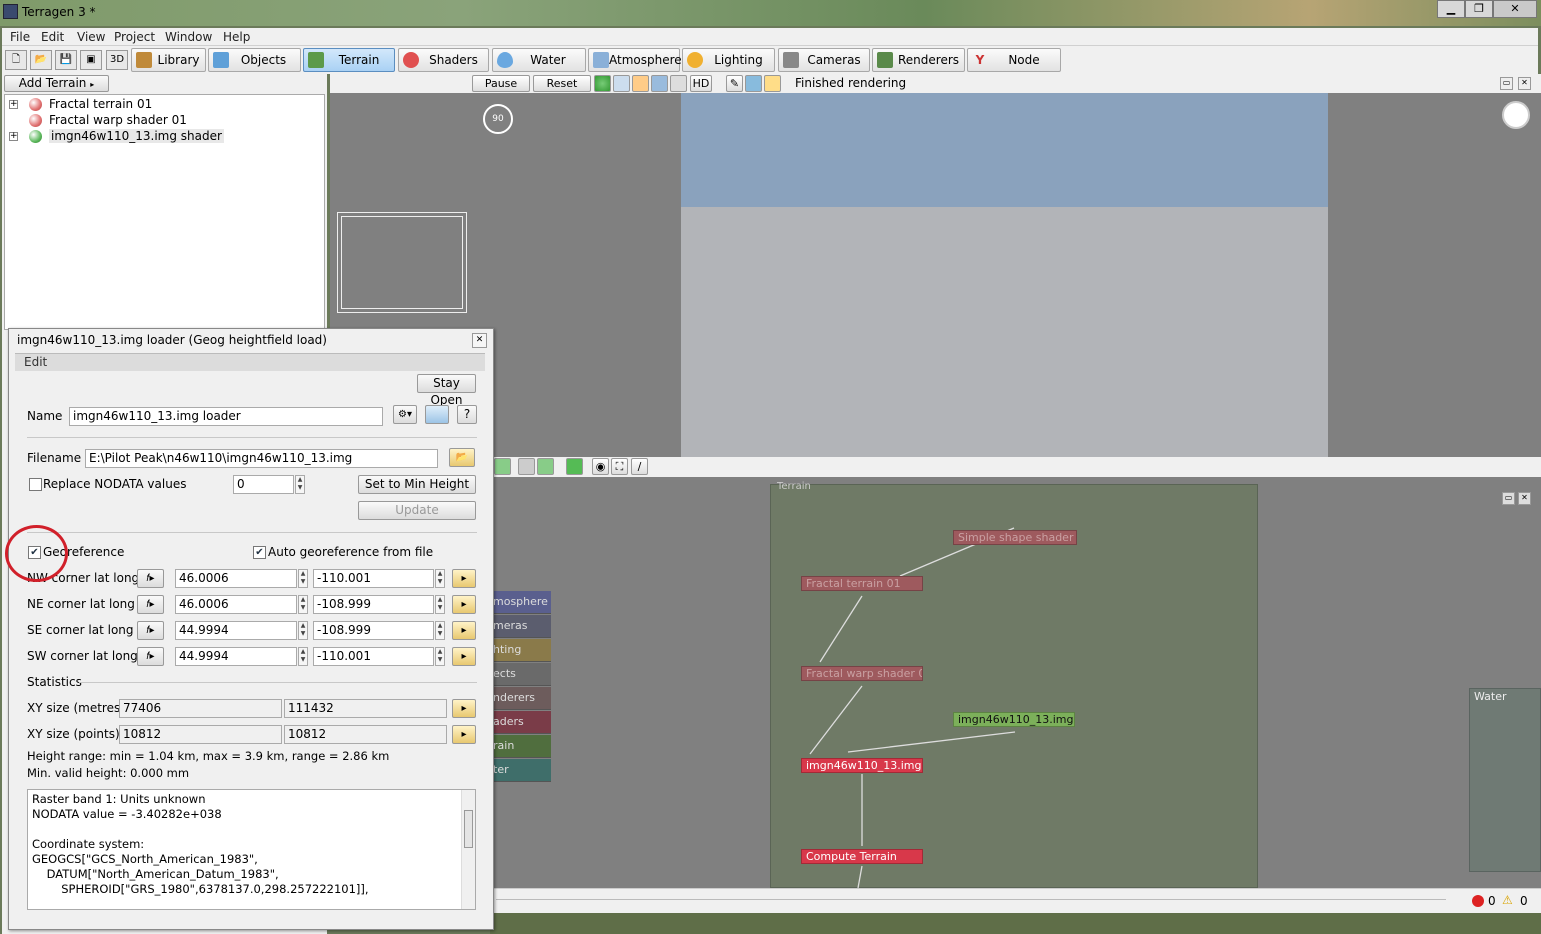 This screenshot has height=934, width=1541. What do you see at coordinates (1524, 498) in the screenshot?
I see `node-panel-close-icon: ✕` at bounding box center [1524, 498].